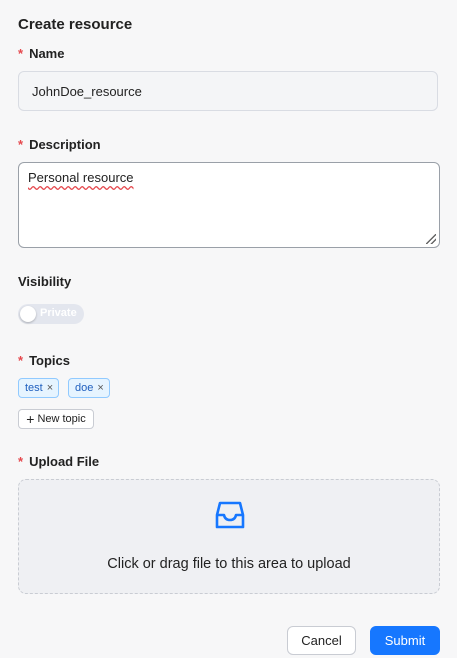 The image size is (457, 658). I want to click on cancel-button: Cancel, so click(321, 640).